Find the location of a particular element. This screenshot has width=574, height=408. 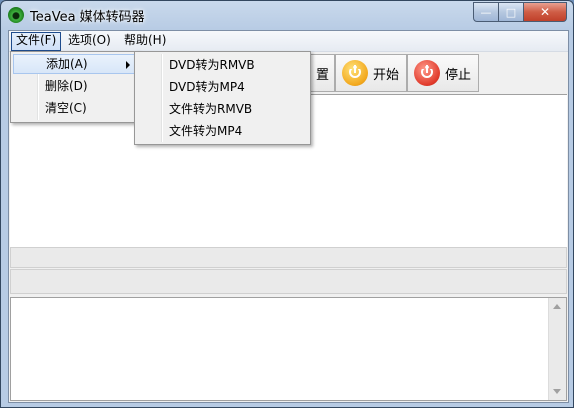

file-menu-dropdown: 添加(A) 删除(D) 清空(C) is located at coordinates (75, 87).